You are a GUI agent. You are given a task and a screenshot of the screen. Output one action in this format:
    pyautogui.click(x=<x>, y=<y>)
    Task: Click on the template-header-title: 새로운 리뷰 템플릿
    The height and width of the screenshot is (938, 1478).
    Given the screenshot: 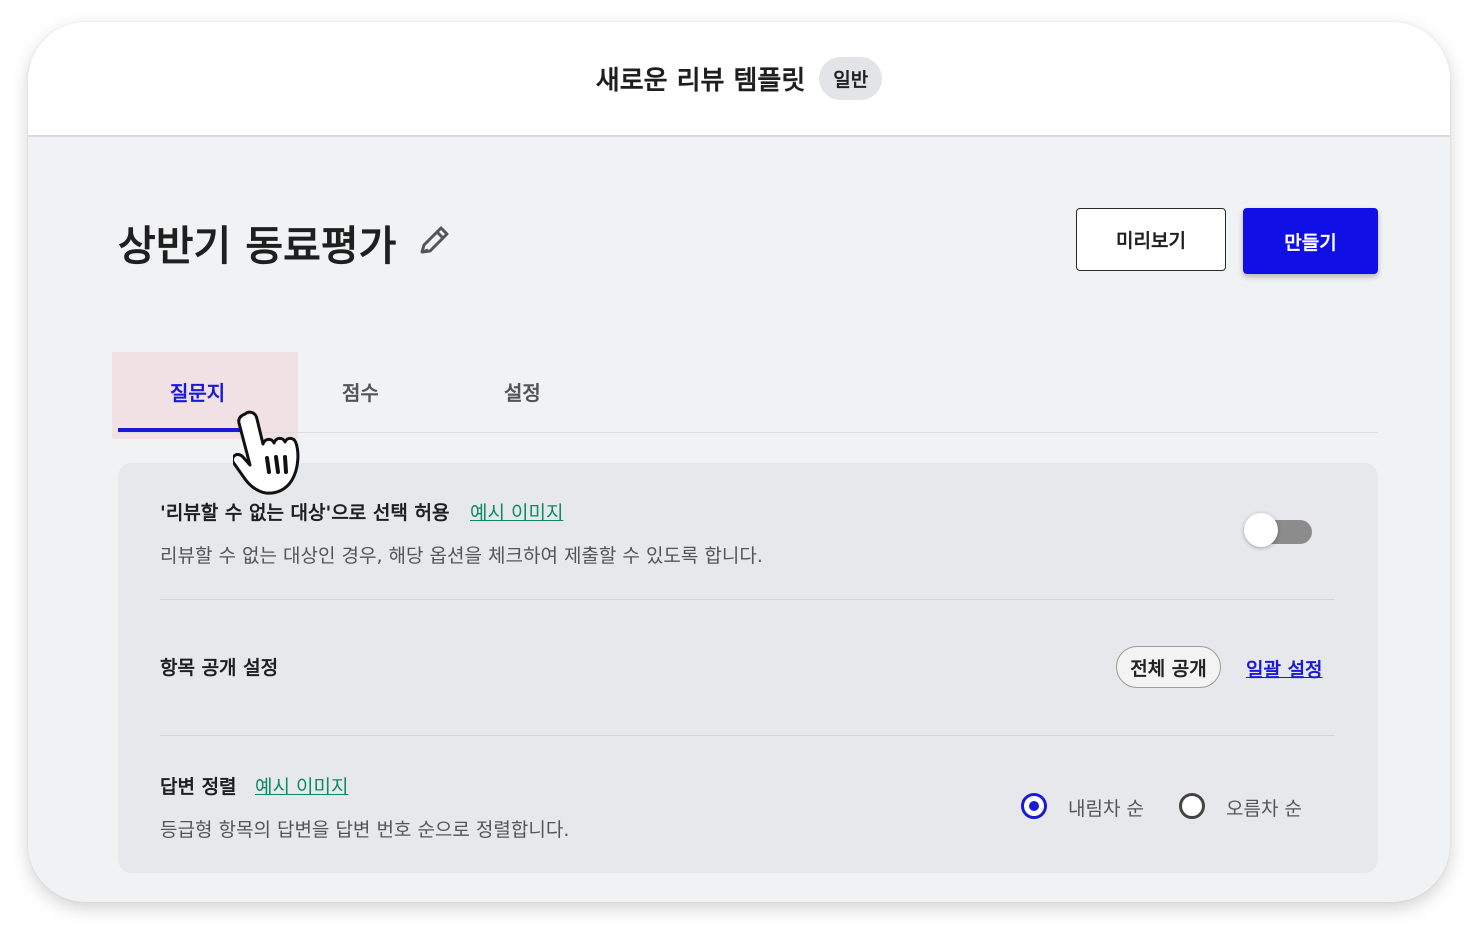 What is the action you would take?
    pyautogui.click(x=700, y=81)
    